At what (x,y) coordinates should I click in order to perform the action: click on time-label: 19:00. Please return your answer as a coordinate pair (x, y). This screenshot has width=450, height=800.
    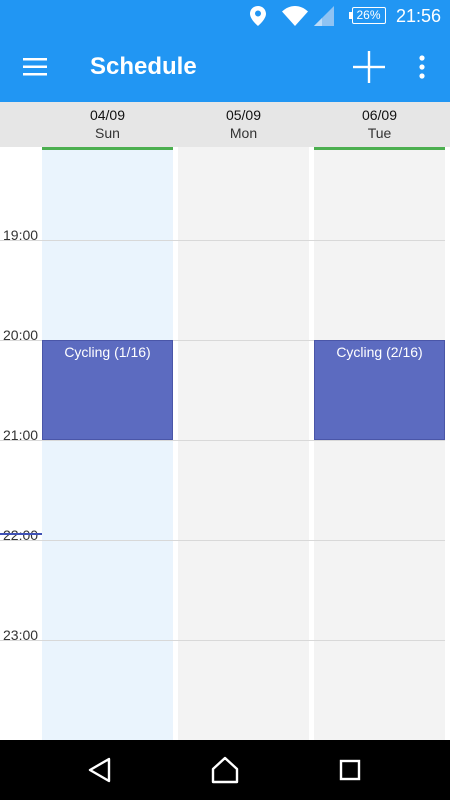
    Looking at the image, I should click on (21, 235).